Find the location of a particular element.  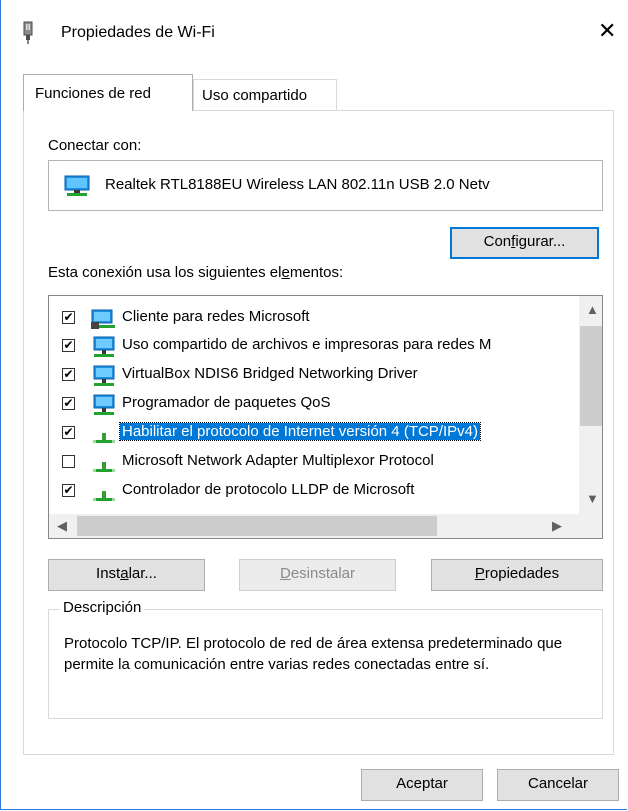

list-item: ✔ Programador de paquetes QoS is located at coordinates (314, 405).